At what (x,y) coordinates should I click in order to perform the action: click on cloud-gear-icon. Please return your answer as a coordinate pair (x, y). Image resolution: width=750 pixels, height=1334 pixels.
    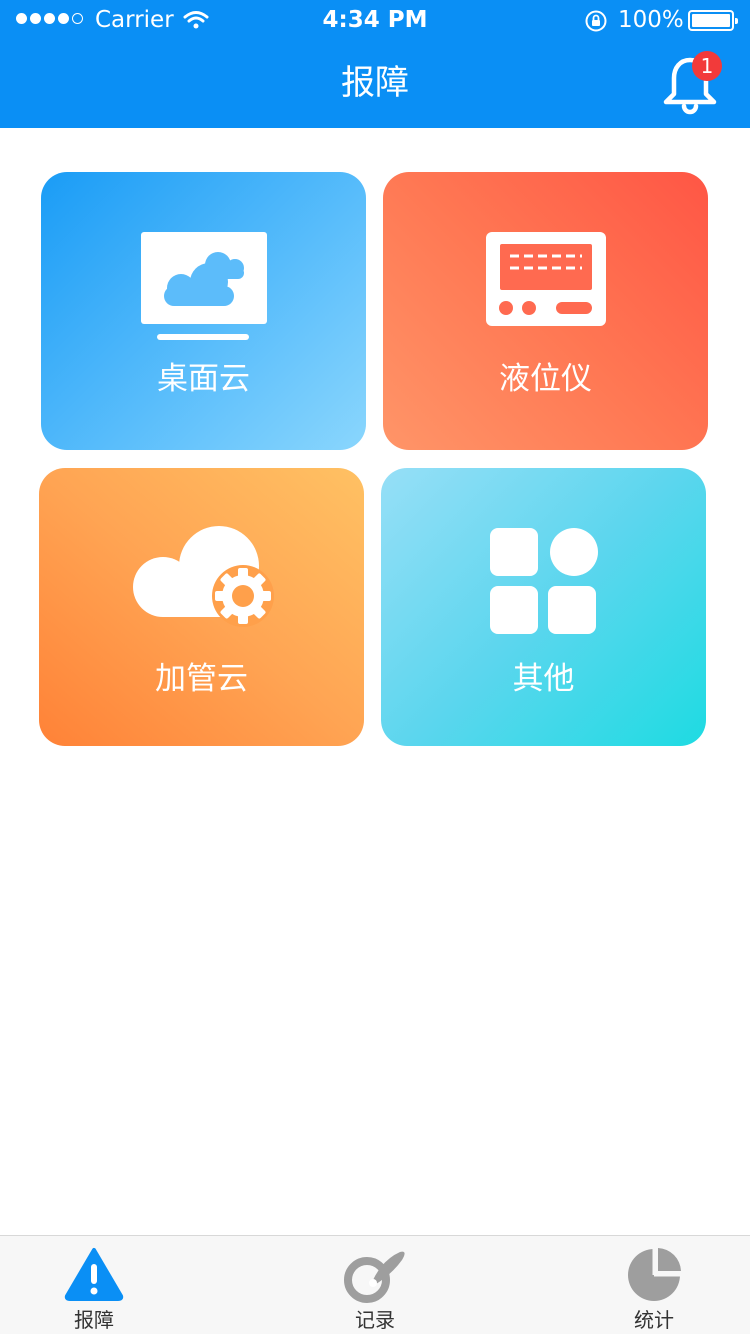
    Looking at the image, I should click on (201, 577).